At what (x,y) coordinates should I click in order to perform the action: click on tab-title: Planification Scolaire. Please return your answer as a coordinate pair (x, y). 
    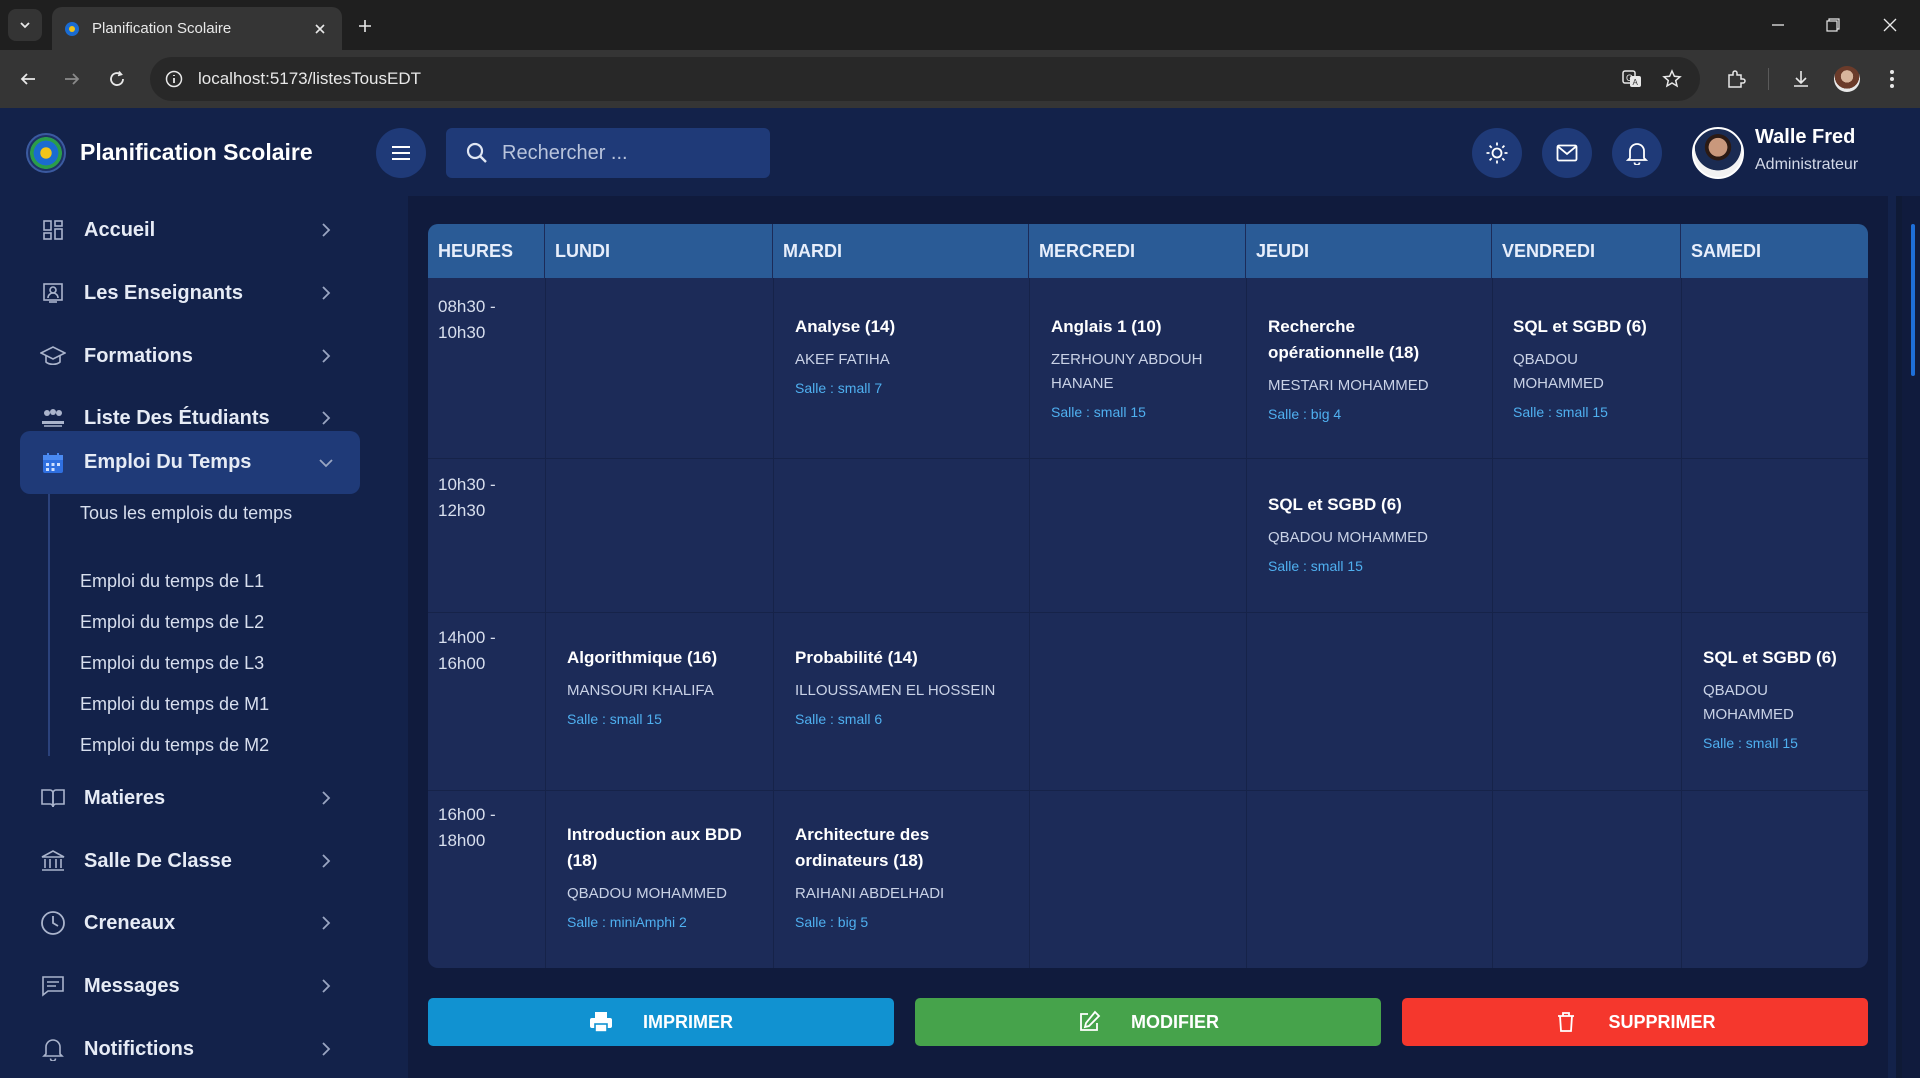
    Looking at the image, I should click on (162, 28).